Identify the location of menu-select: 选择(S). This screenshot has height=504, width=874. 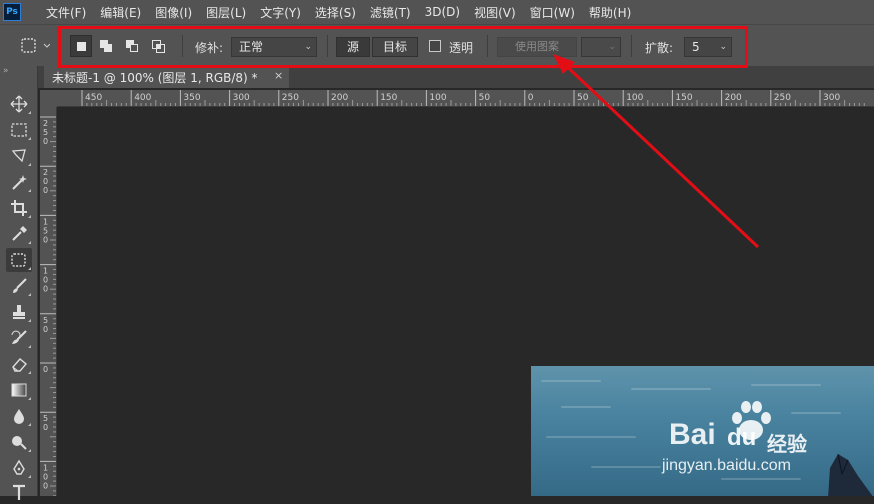
(335, 12).